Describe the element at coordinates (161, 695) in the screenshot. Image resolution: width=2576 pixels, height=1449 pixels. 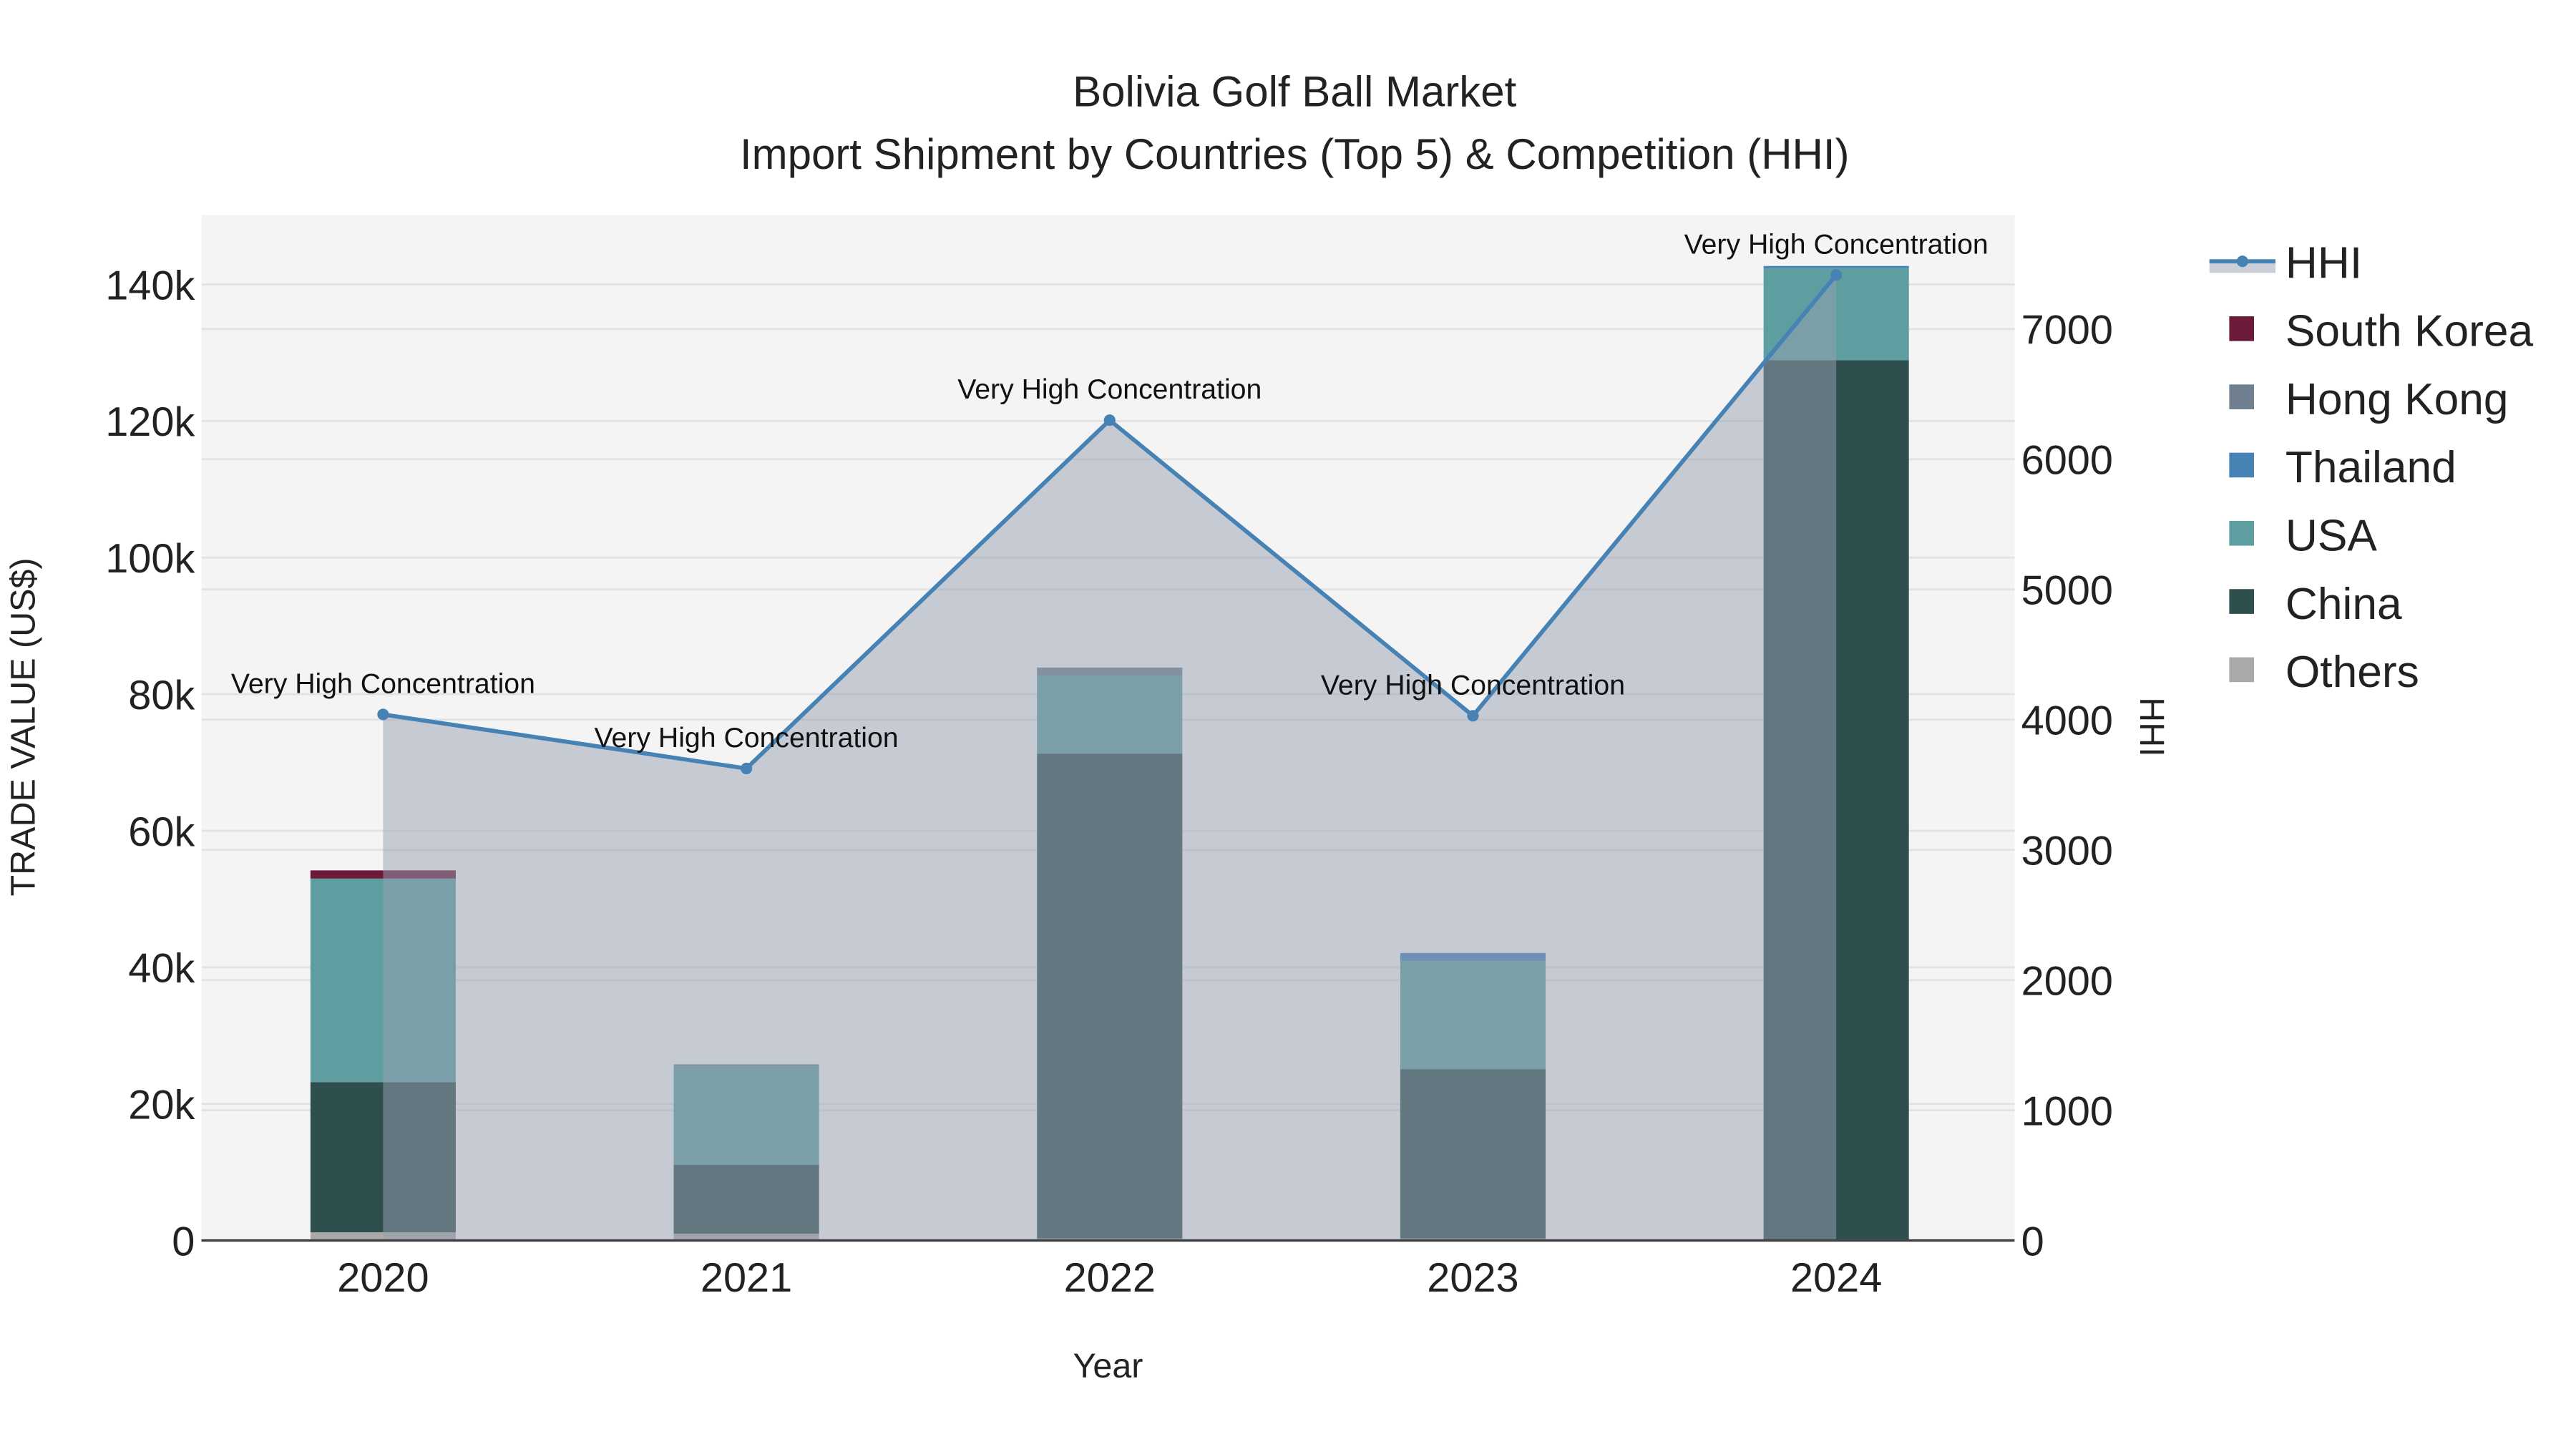
I see `y-tick-label: 80k` at that location.